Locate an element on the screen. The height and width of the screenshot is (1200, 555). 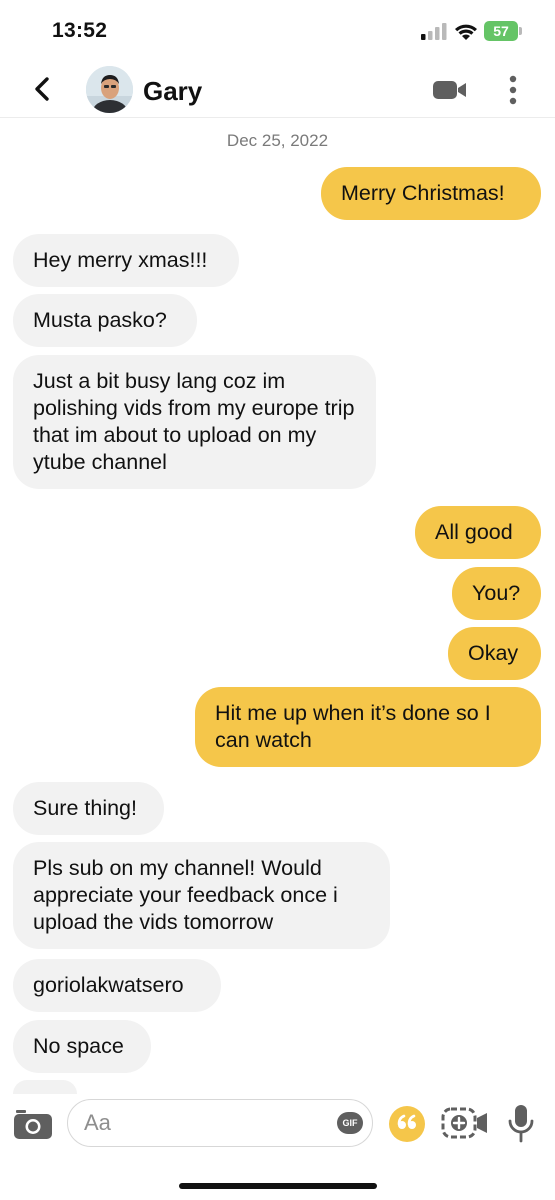
avatar-picture is located at coordinates (109, 89).